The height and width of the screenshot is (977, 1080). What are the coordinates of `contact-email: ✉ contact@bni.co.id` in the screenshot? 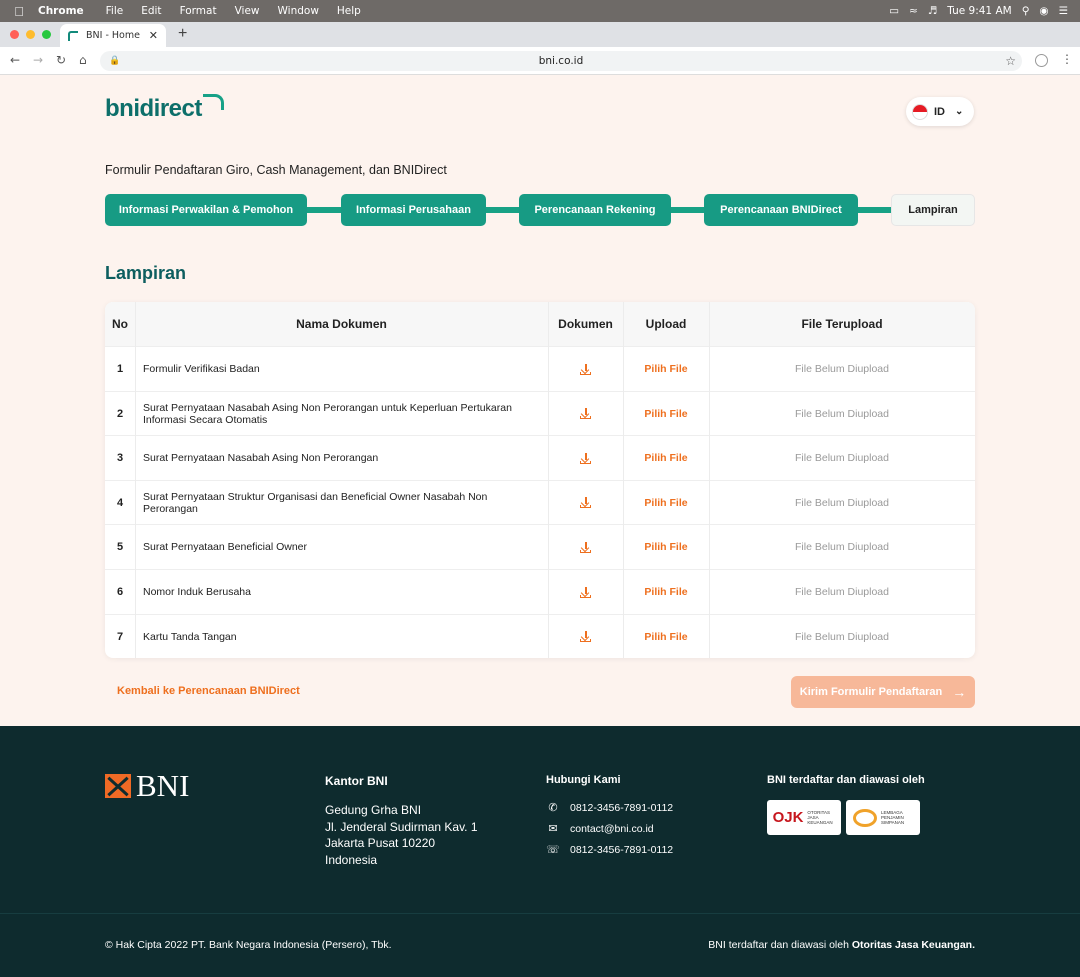 It's located at (600, 829).